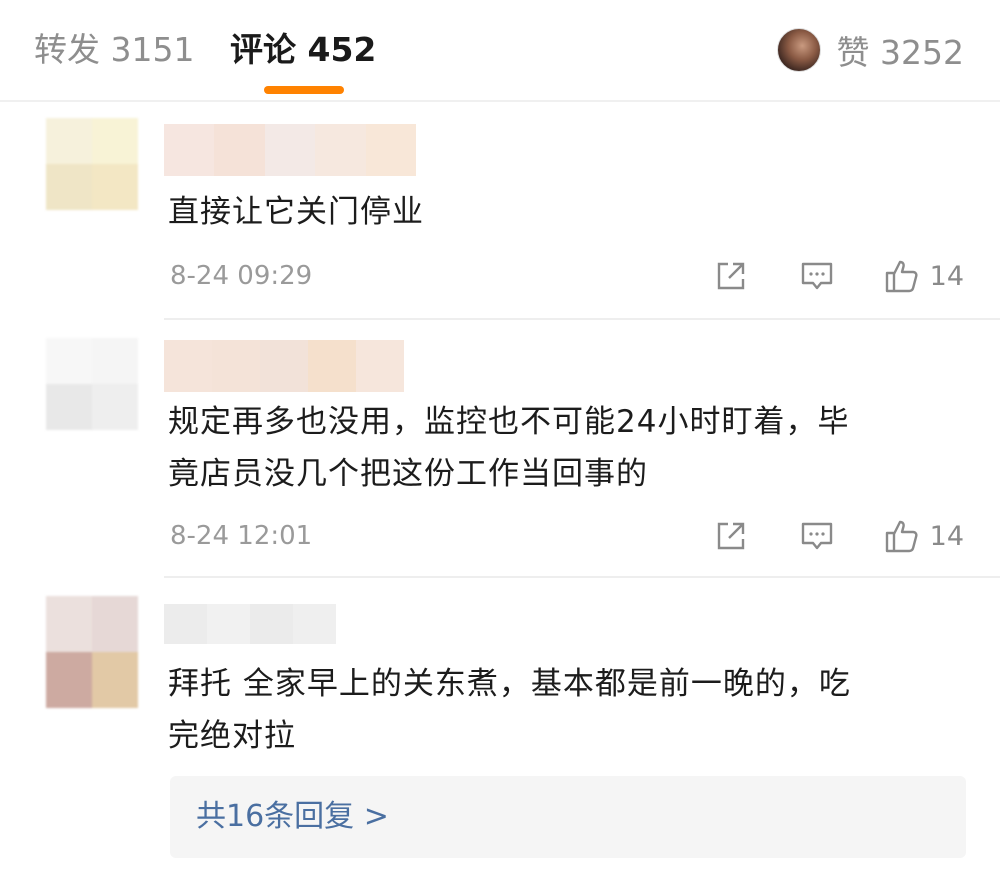 The width and height of the screenshot is (1000, 877). Describe the element at coordinates (303, 50) in the screenshot. I see `tab-comment: 评论 452` at that location.